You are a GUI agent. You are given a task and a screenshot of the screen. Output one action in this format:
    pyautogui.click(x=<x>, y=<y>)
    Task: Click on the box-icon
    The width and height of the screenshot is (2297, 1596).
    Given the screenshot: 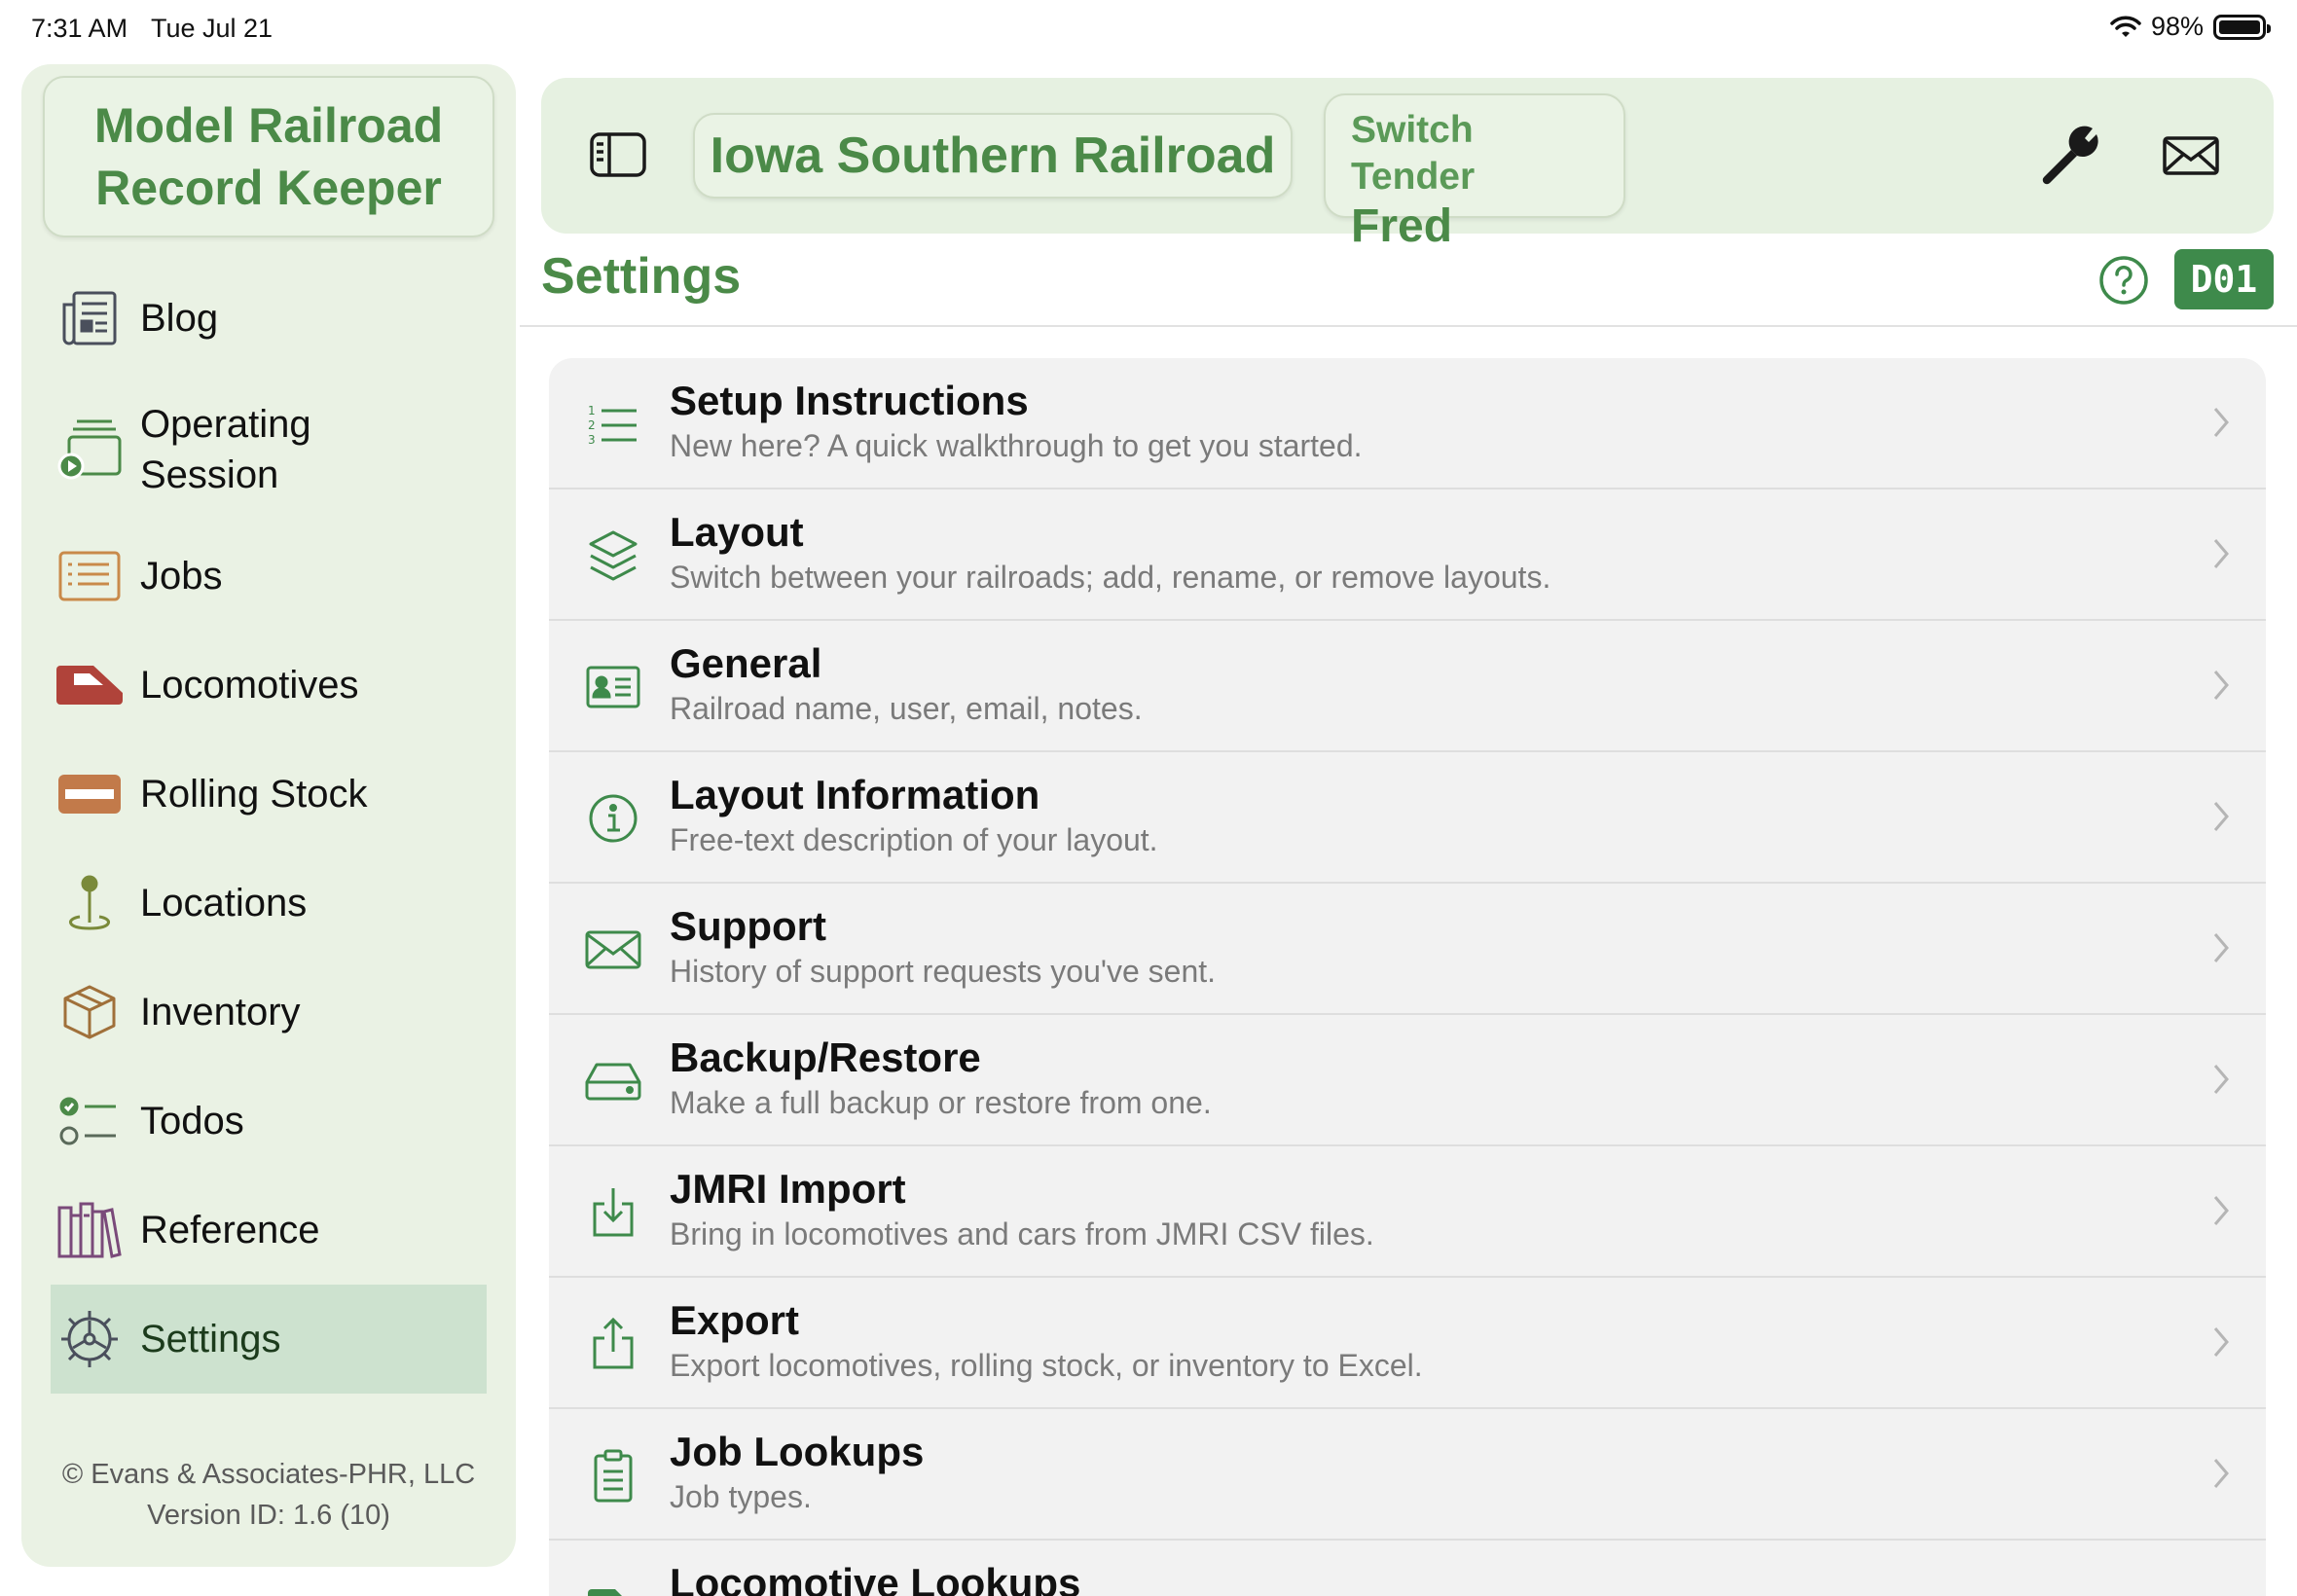 What is the action you would take?
    pyautogui.click(x=89, y=1012)
    